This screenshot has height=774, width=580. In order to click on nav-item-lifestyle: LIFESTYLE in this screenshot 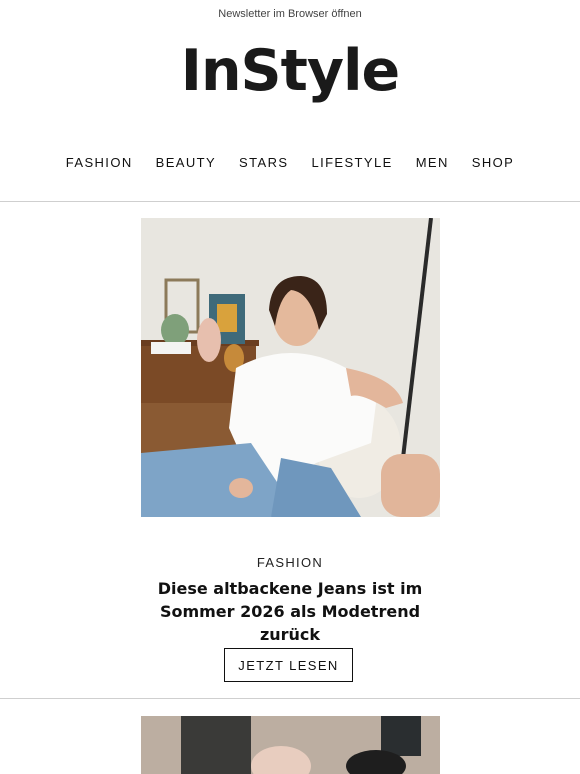, I will do `click(351, 163)`.